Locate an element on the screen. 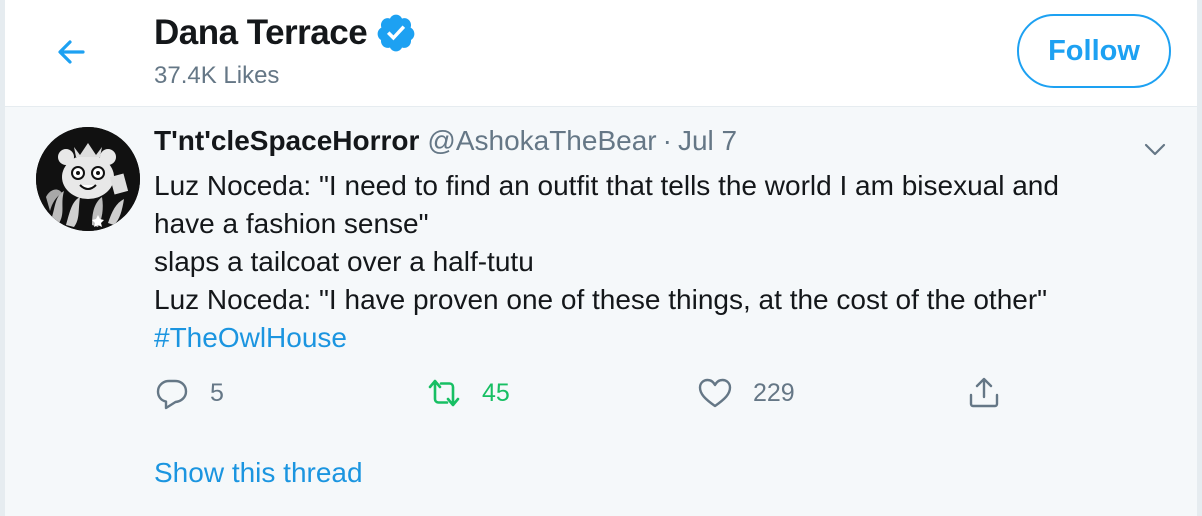 The width and height of the screenshot is (1202, 516). profile-name-row: Dana Terrace is located at coordinates (285, 33).